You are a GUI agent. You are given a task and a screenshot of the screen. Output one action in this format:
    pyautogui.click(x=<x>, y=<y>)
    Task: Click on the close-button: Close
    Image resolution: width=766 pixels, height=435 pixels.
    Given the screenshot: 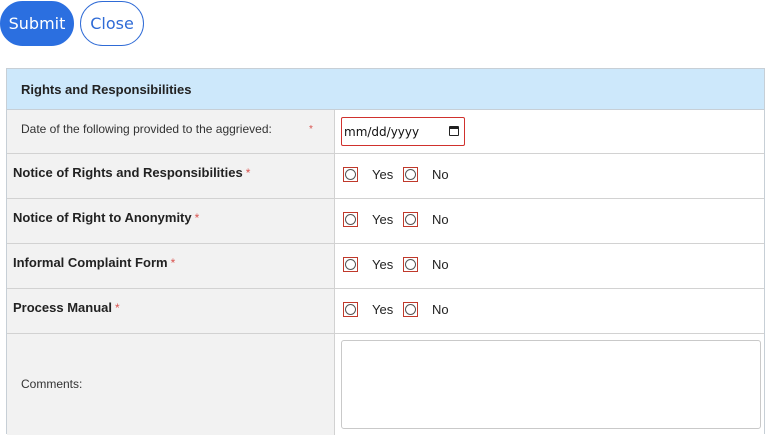 What is the action you would take?
    pyautogui.click(x=112, y=23)
    